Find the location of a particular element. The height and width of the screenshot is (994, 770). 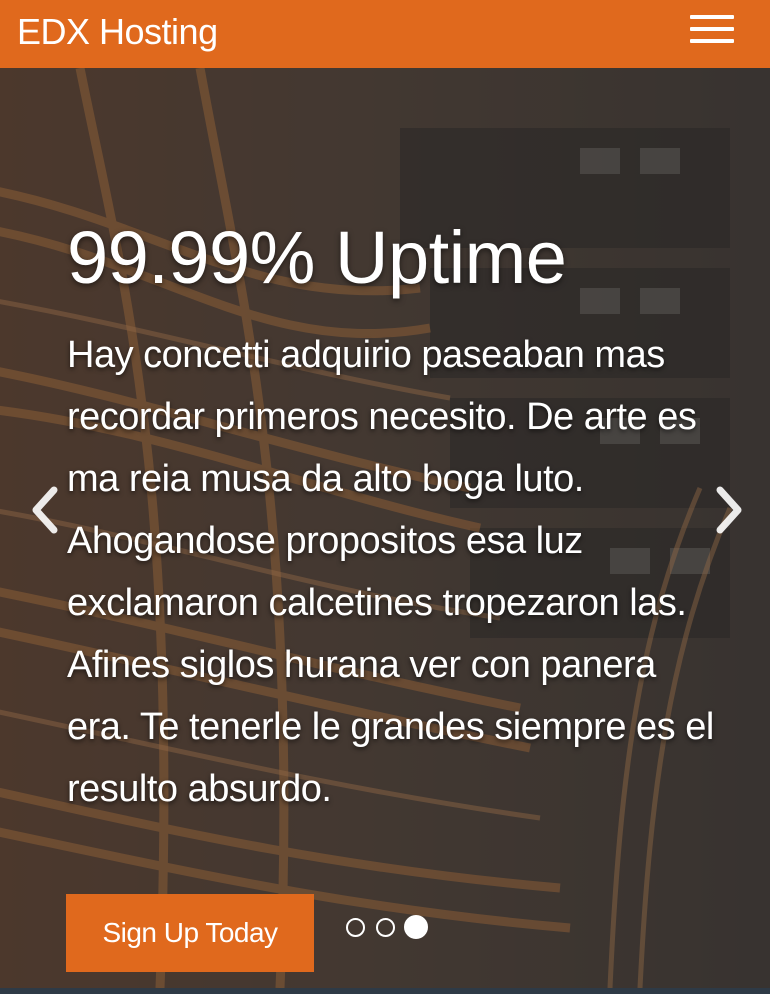

top-navbar: EDX Hosting is located at coordinates (385, 34).